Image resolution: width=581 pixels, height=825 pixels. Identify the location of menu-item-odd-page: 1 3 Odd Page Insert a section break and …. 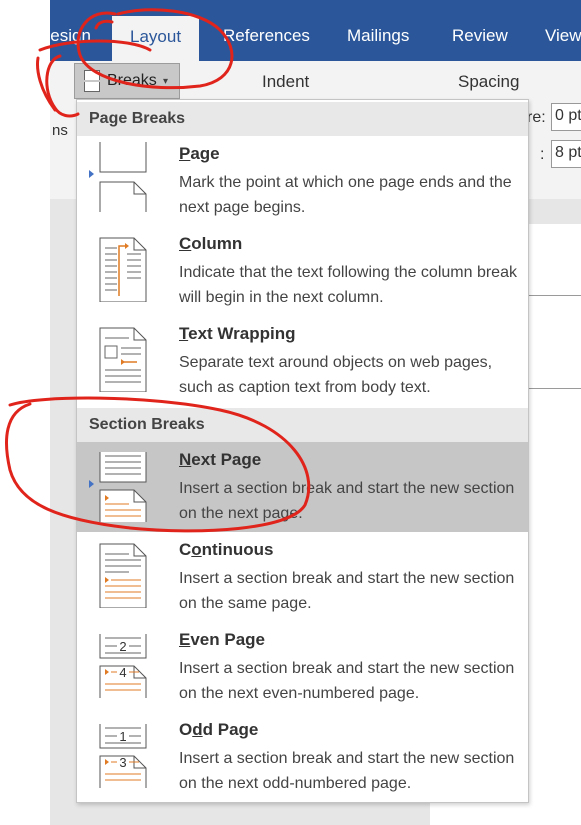
(302, 757).